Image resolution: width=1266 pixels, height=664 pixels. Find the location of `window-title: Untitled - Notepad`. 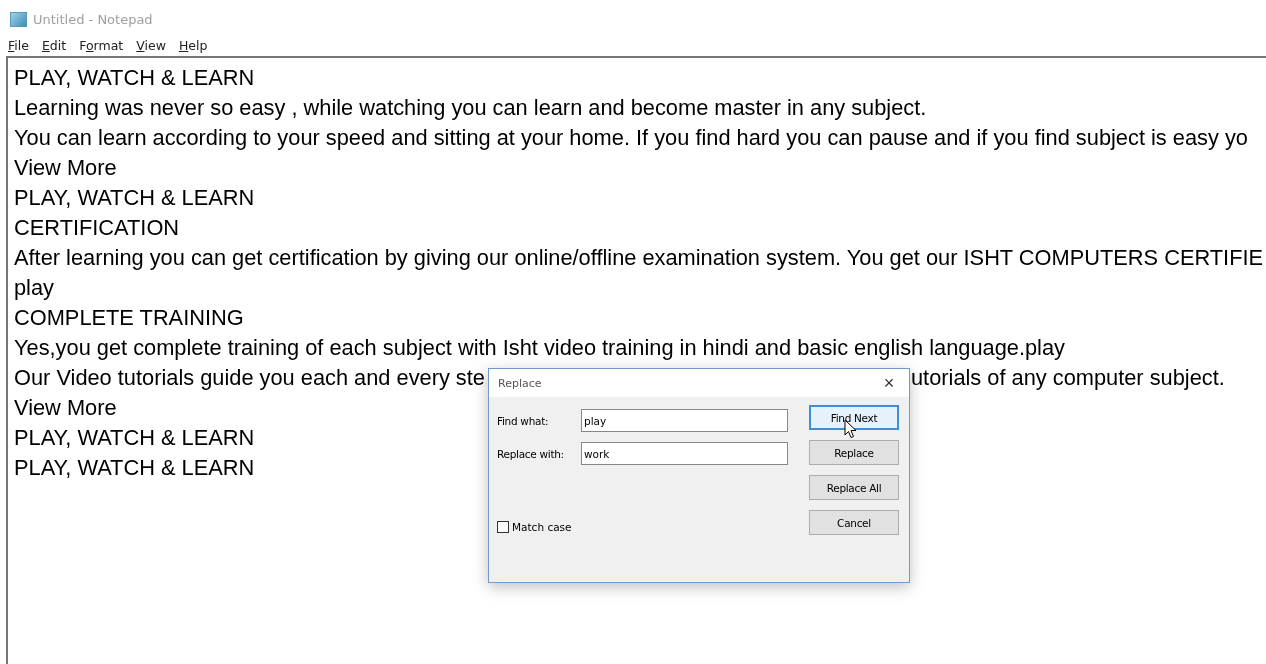

window-title: Untitled - Notepad is located at coordinates (93, 19).